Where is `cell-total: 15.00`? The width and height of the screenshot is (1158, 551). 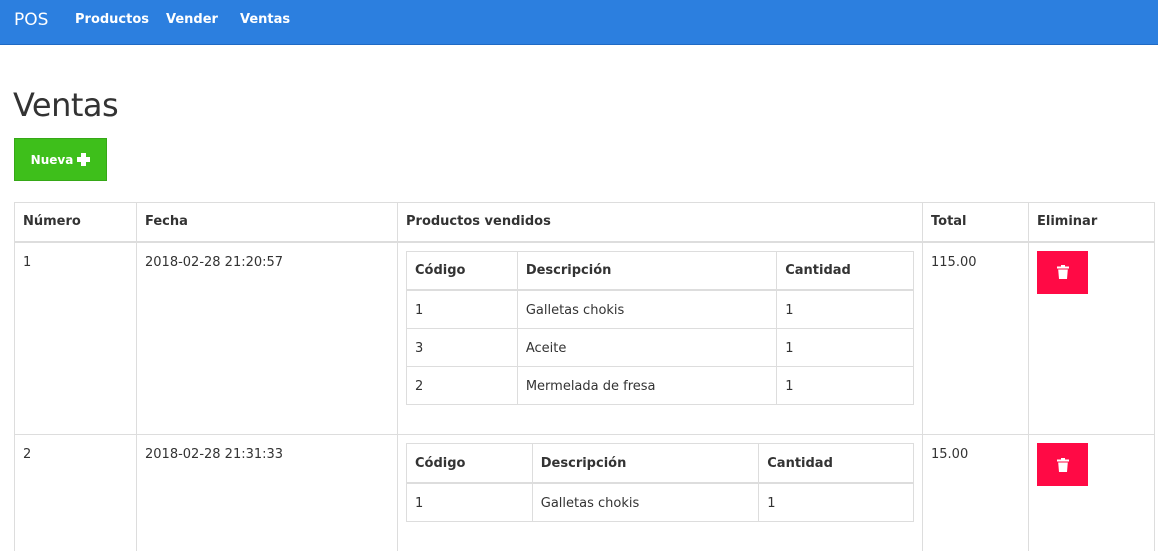
cell-total: 15.00 is located at coordinates (975, 492).